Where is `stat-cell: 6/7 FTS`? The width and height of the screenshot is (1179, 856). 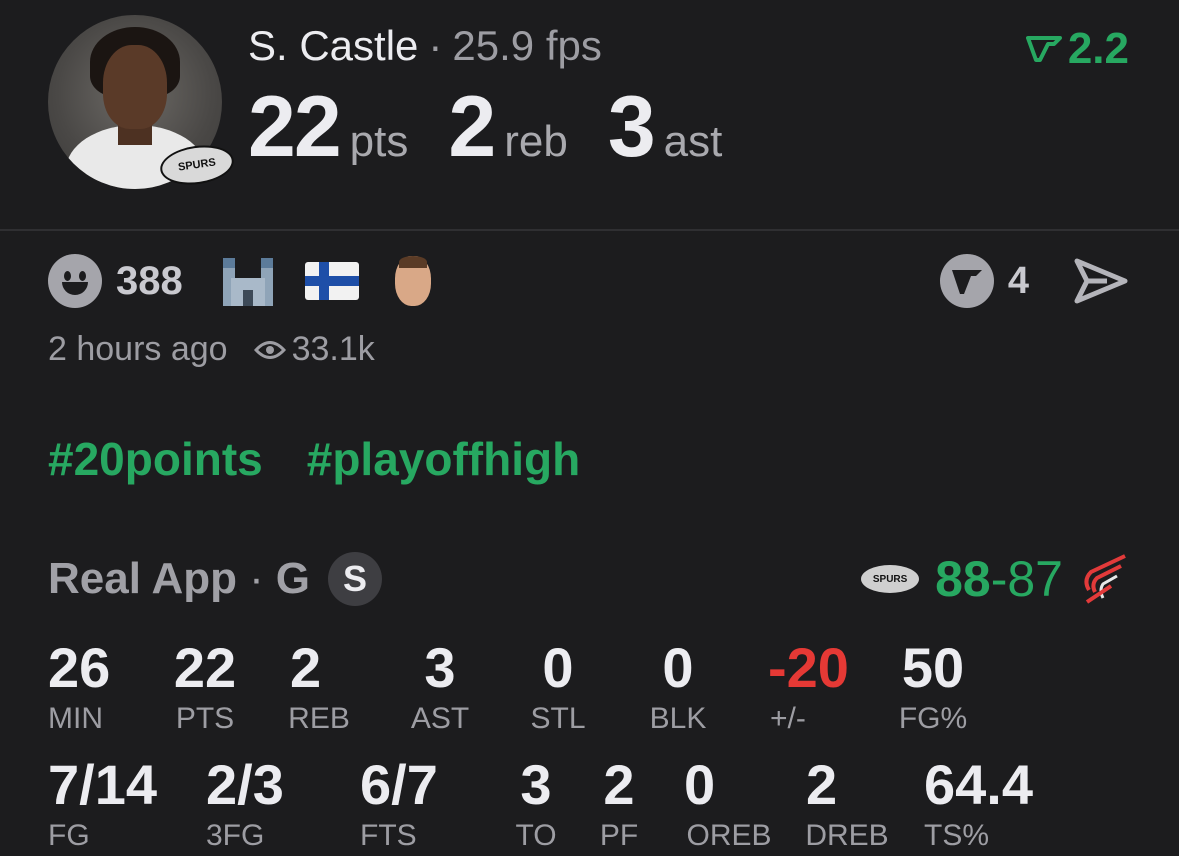
stat-cell: 6/7 FTS is located at coordinates (399, 802).